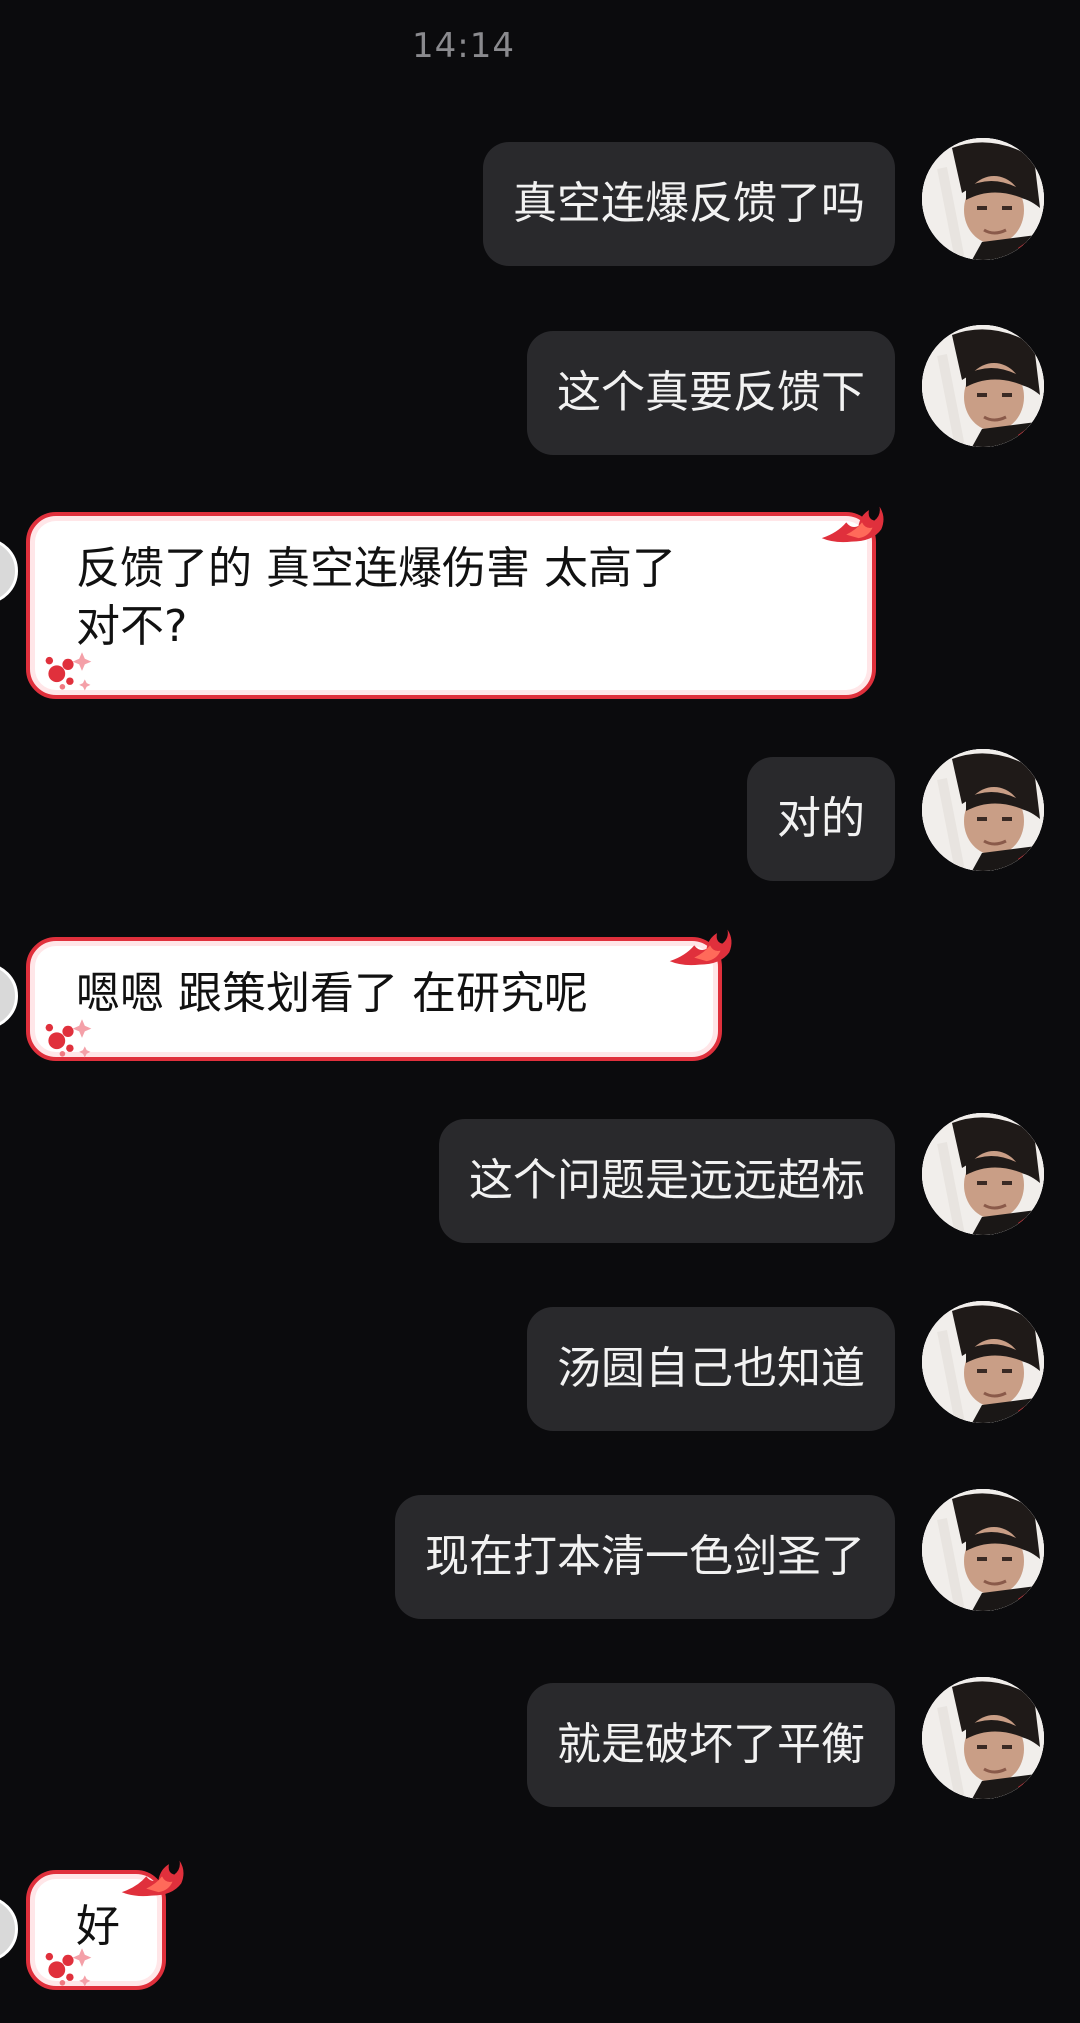 This screenshot has height=2023, width=1080. What do you see at coordinates (711, 1369) in the screenshot?
I see `outgoing-message-bubble: 汤圆自己也知道` at bounding box center [711, 1369].